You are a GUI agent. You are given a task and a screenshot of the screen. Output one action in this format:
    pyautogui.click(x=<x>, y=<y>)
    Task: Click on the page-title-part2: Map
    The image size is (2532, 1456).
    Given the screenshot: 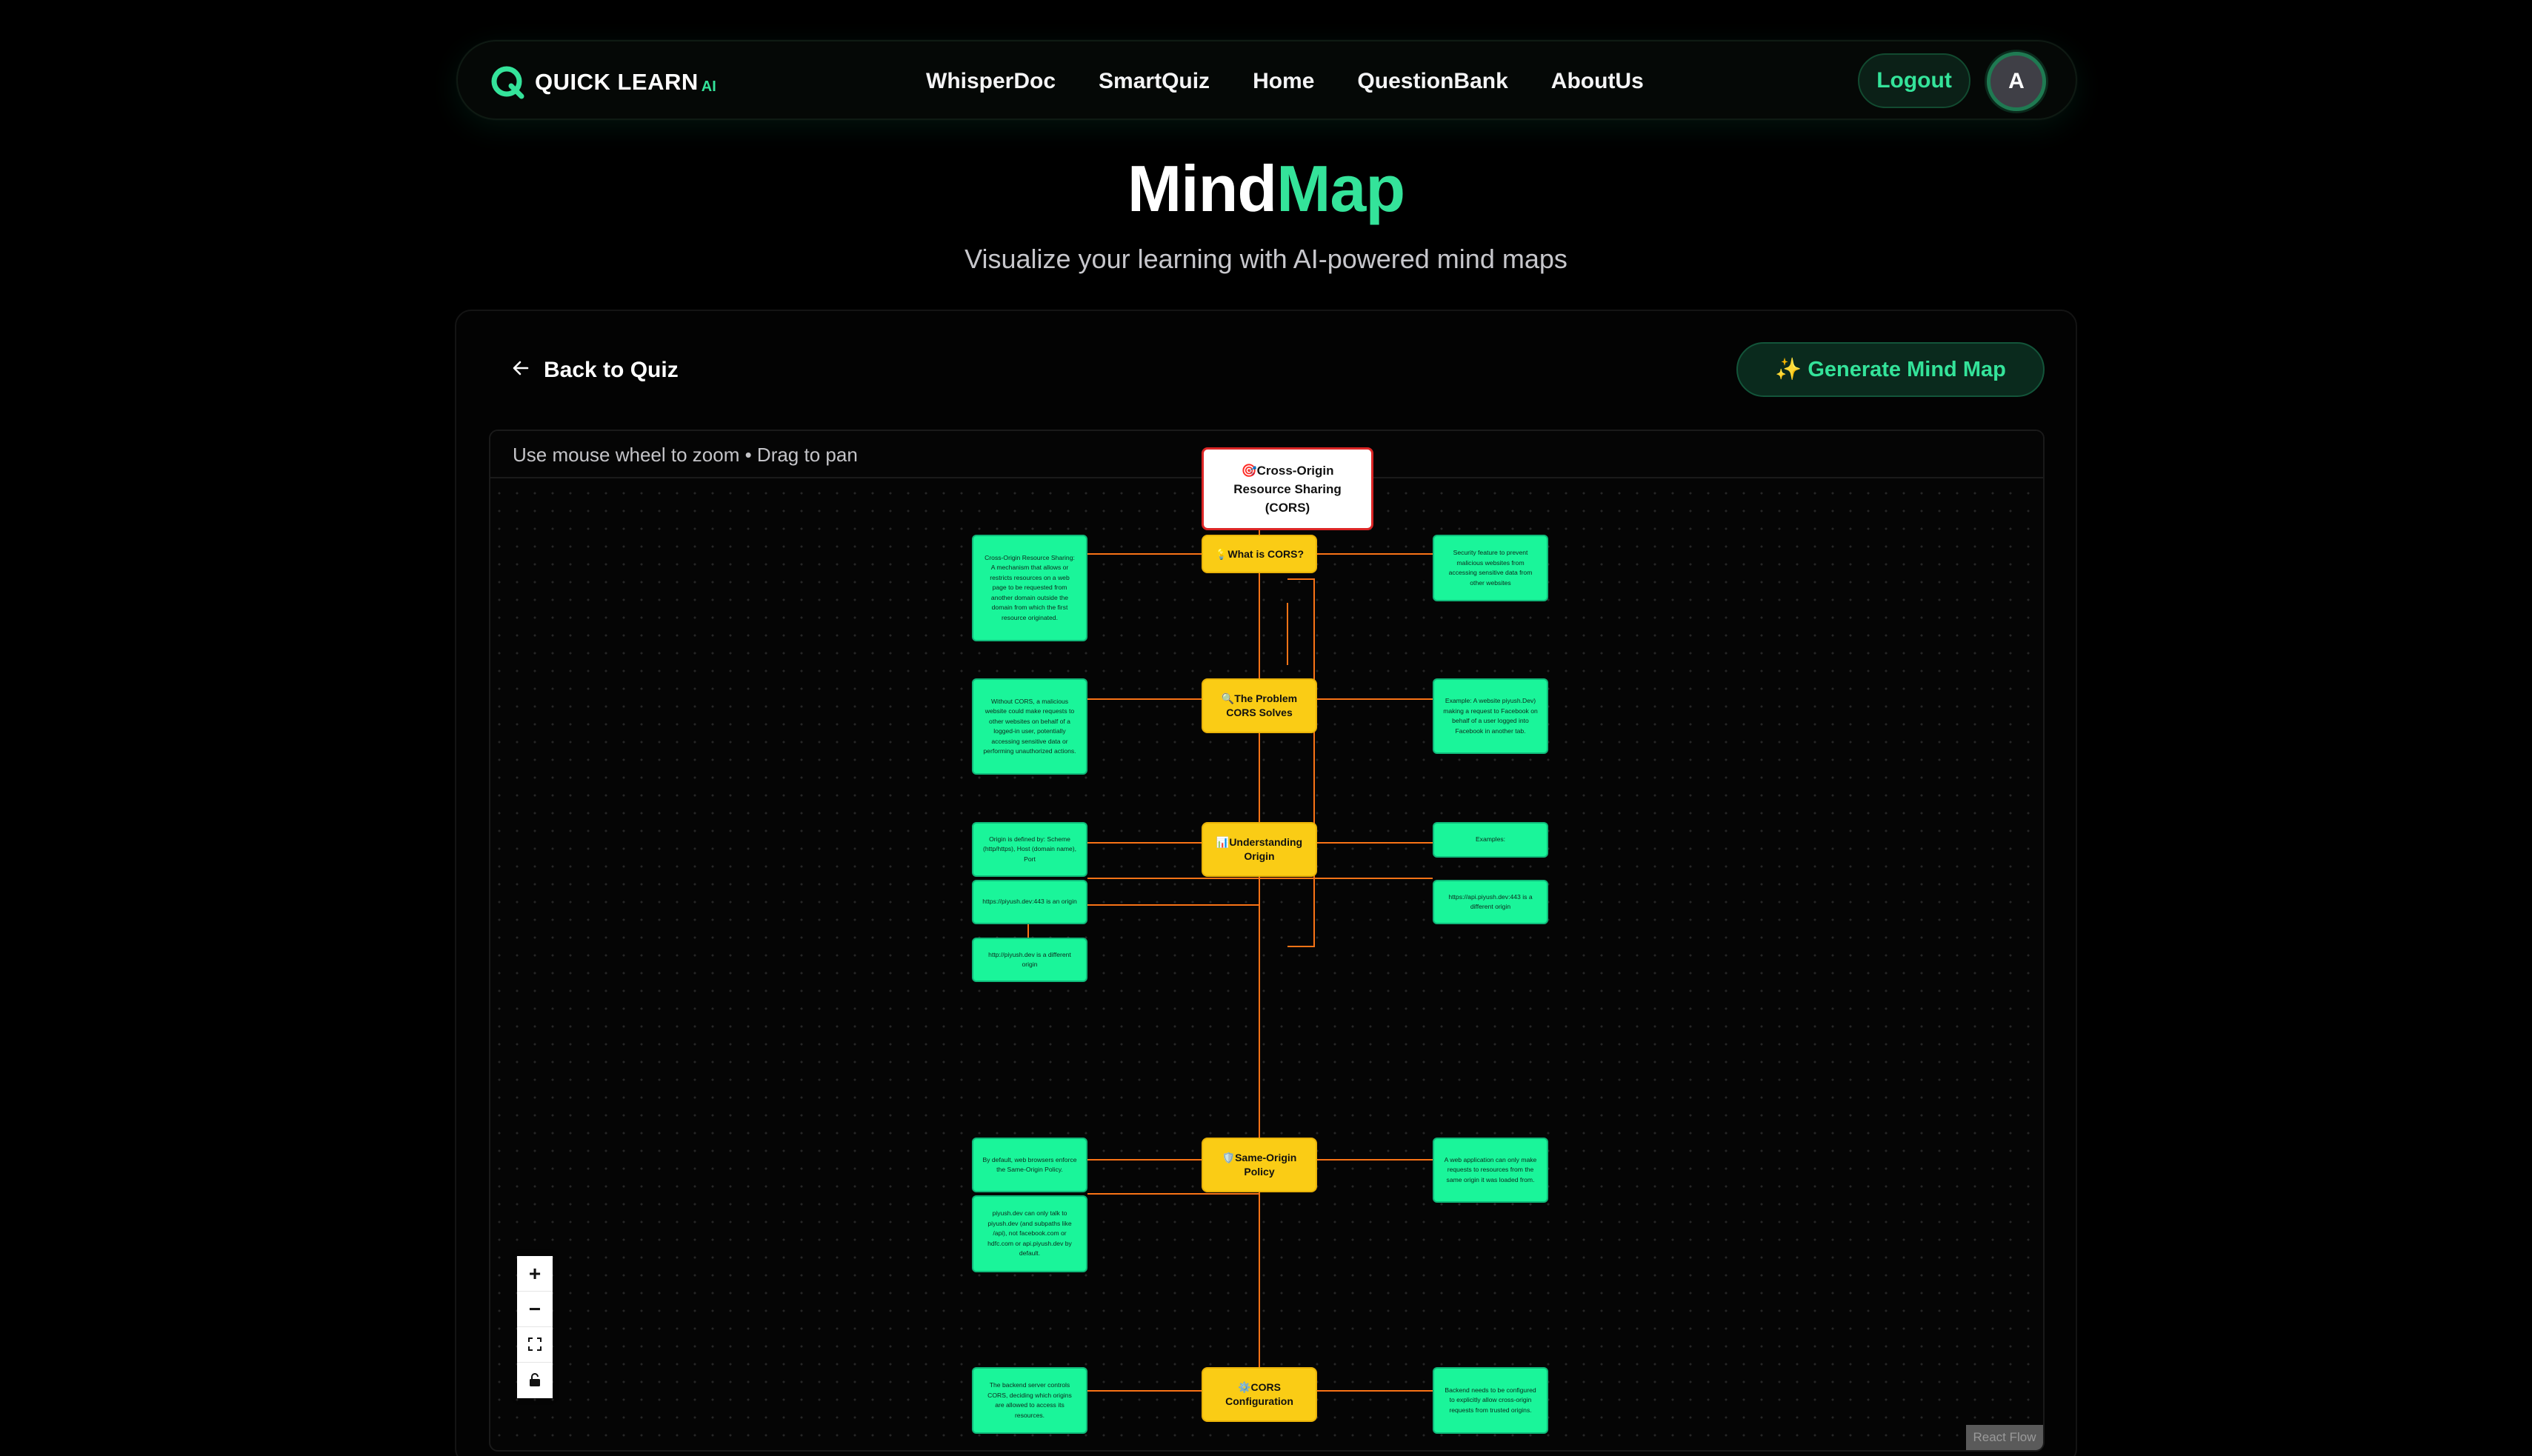 What is the action you would take?
    pyautogui.click(x=1340, y=188)
    